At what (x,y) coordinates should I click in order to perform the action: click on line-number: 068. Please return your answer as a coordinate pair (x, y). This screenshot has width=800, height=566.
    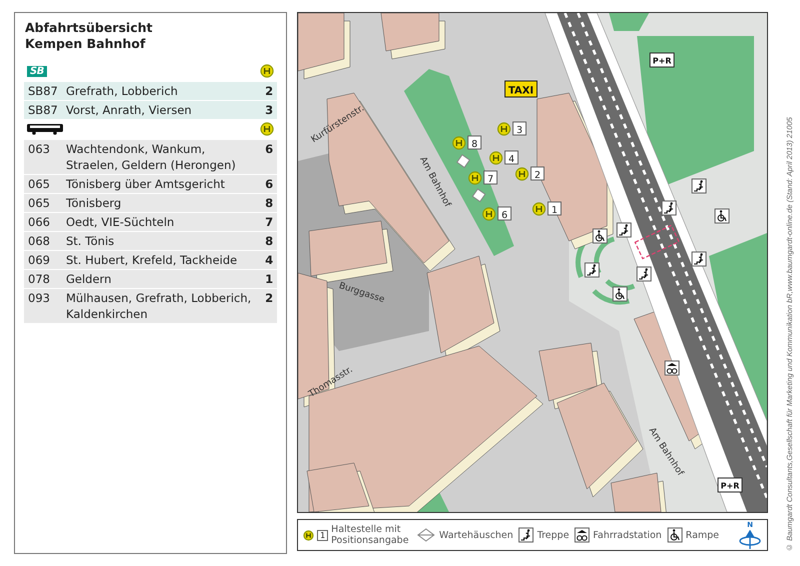
    Looking at the image, I should click on (39, 241).